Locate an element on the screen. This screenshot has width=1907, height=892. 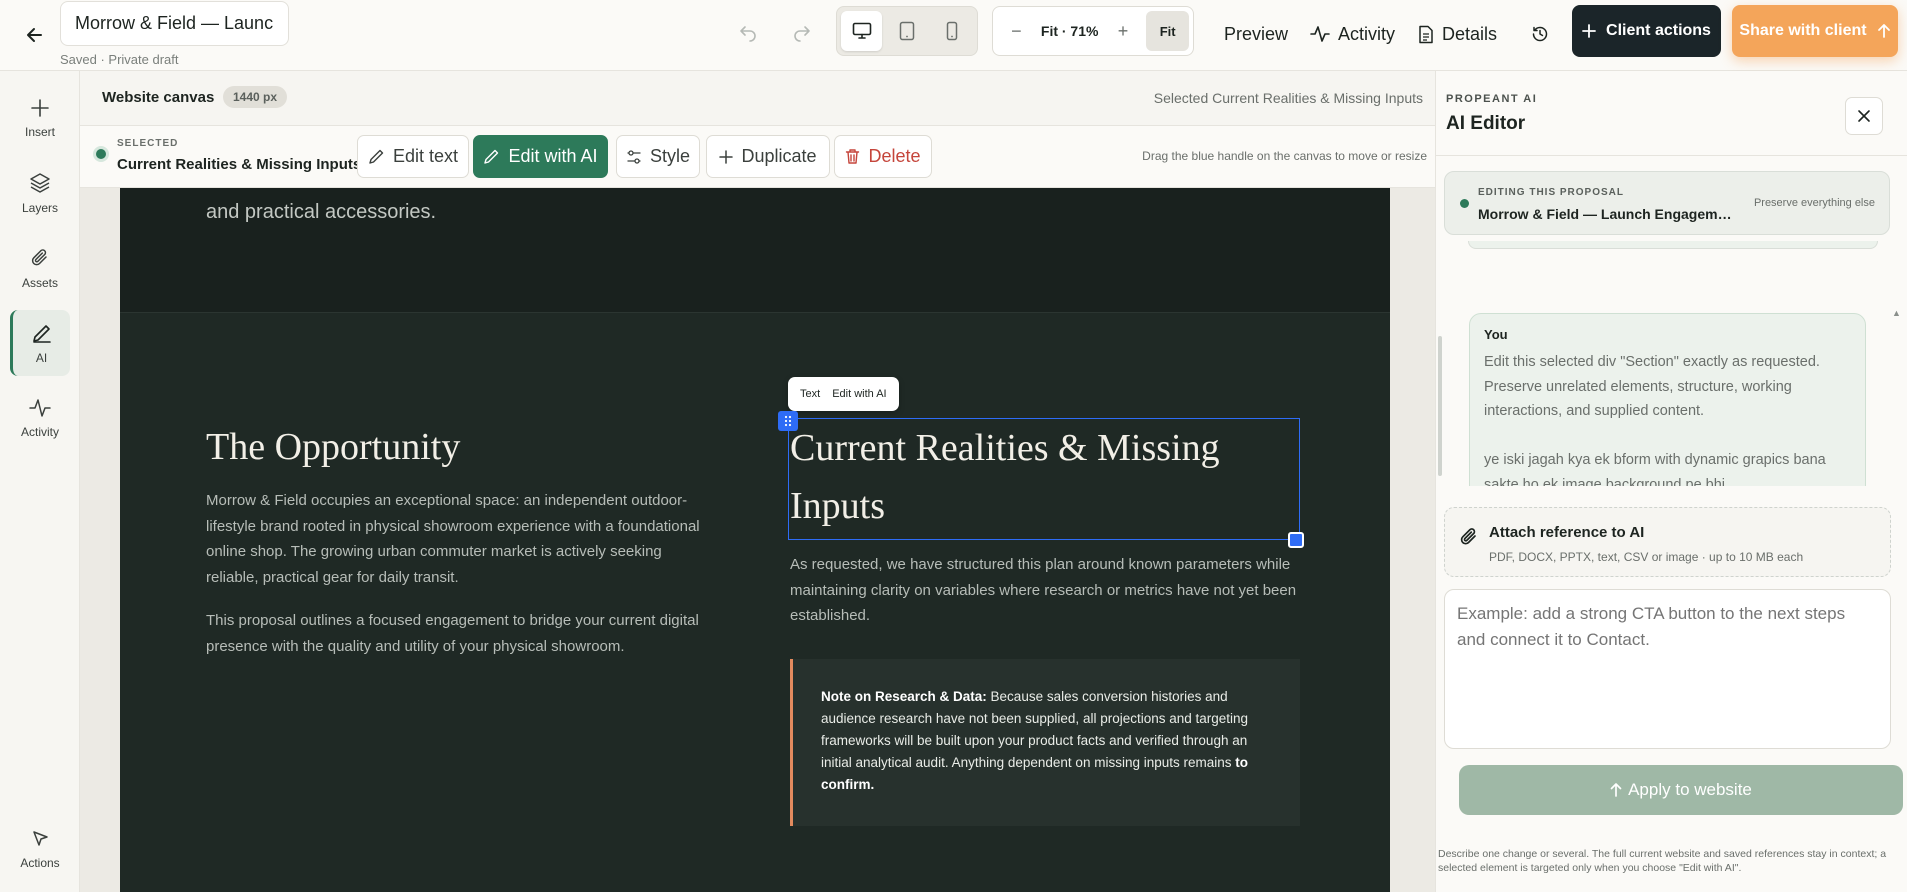
preview-button: Preview is located at coordinates (1256, 34).